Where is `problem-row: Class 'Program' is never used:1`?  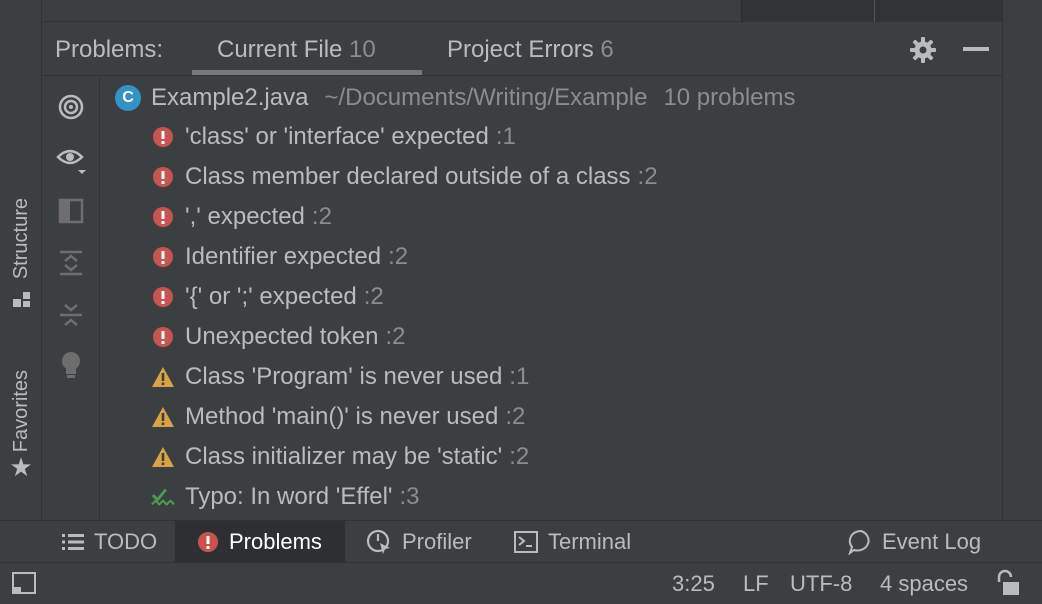 problem-row: Class 'Program' is never used:1 is located at coordinates (340, 377).